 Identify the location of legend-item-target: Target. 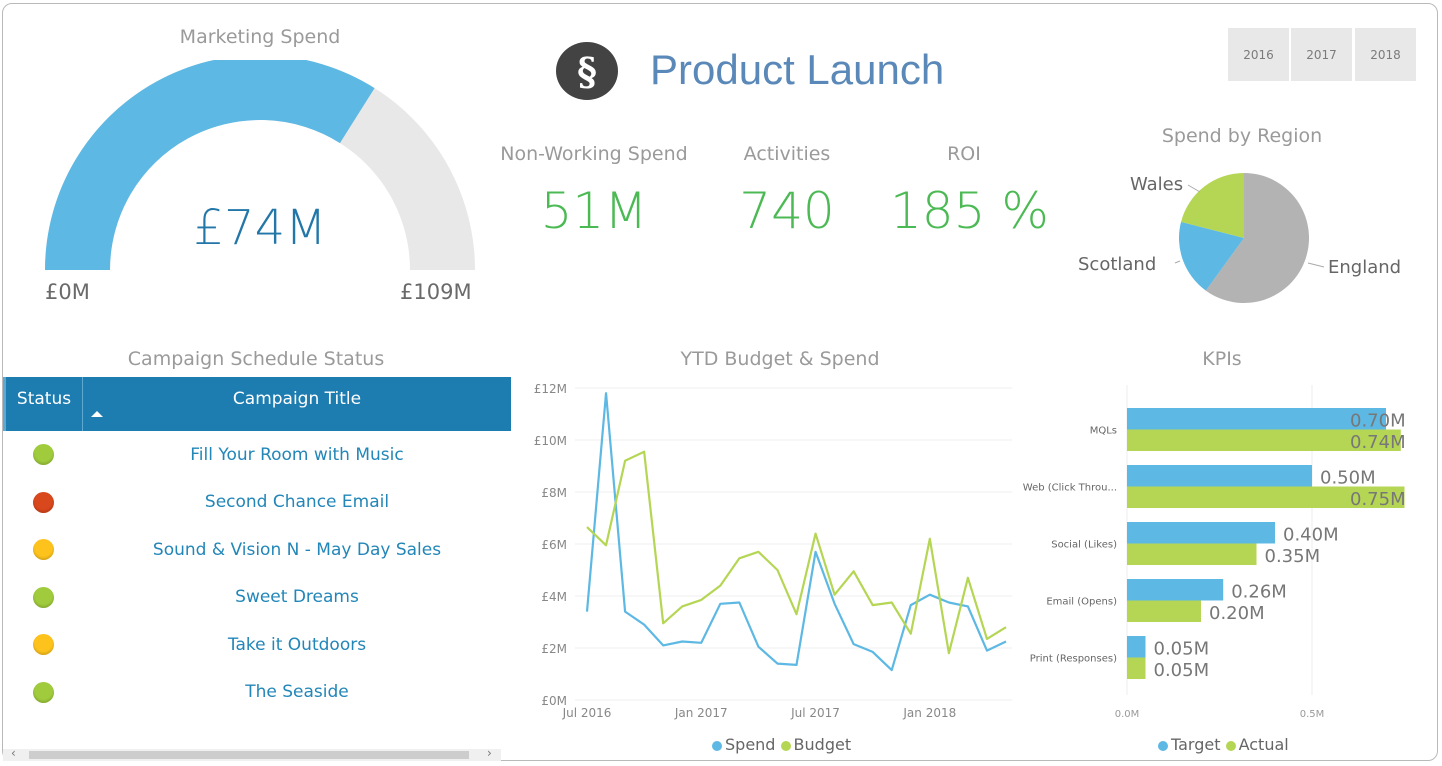
(1189, 744).